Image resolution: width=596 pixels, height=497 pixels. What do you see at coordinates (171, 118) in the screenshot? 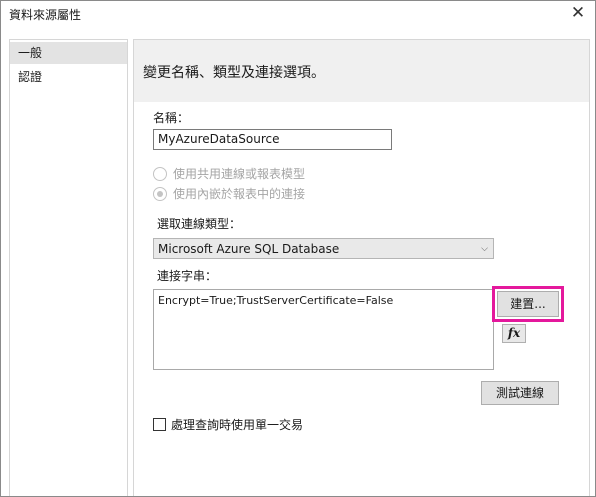
I see `name-label: 名稱：` at bounding box center [171, 118].